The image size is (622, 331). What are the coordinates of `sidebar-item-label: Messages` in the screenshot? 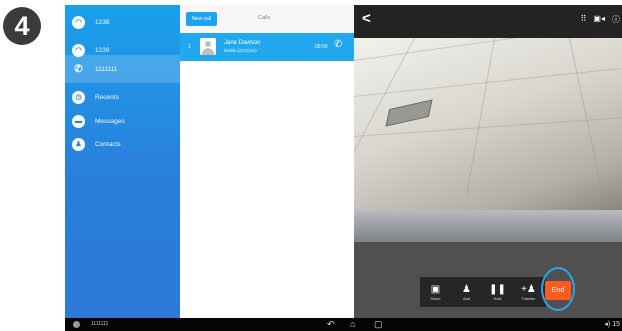 It's located at (110, 121).